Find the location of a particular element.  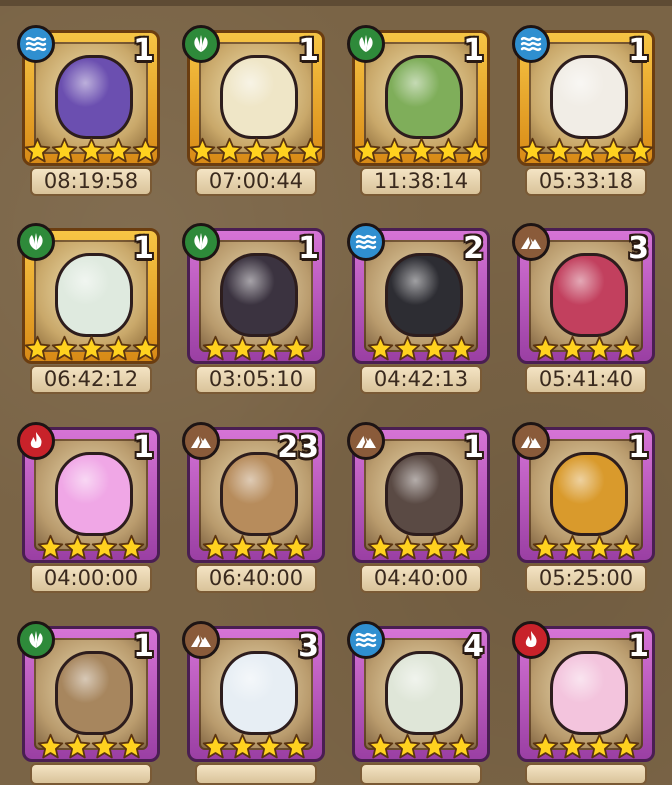

striped-nest-egg is located at coordinates (94, 693).